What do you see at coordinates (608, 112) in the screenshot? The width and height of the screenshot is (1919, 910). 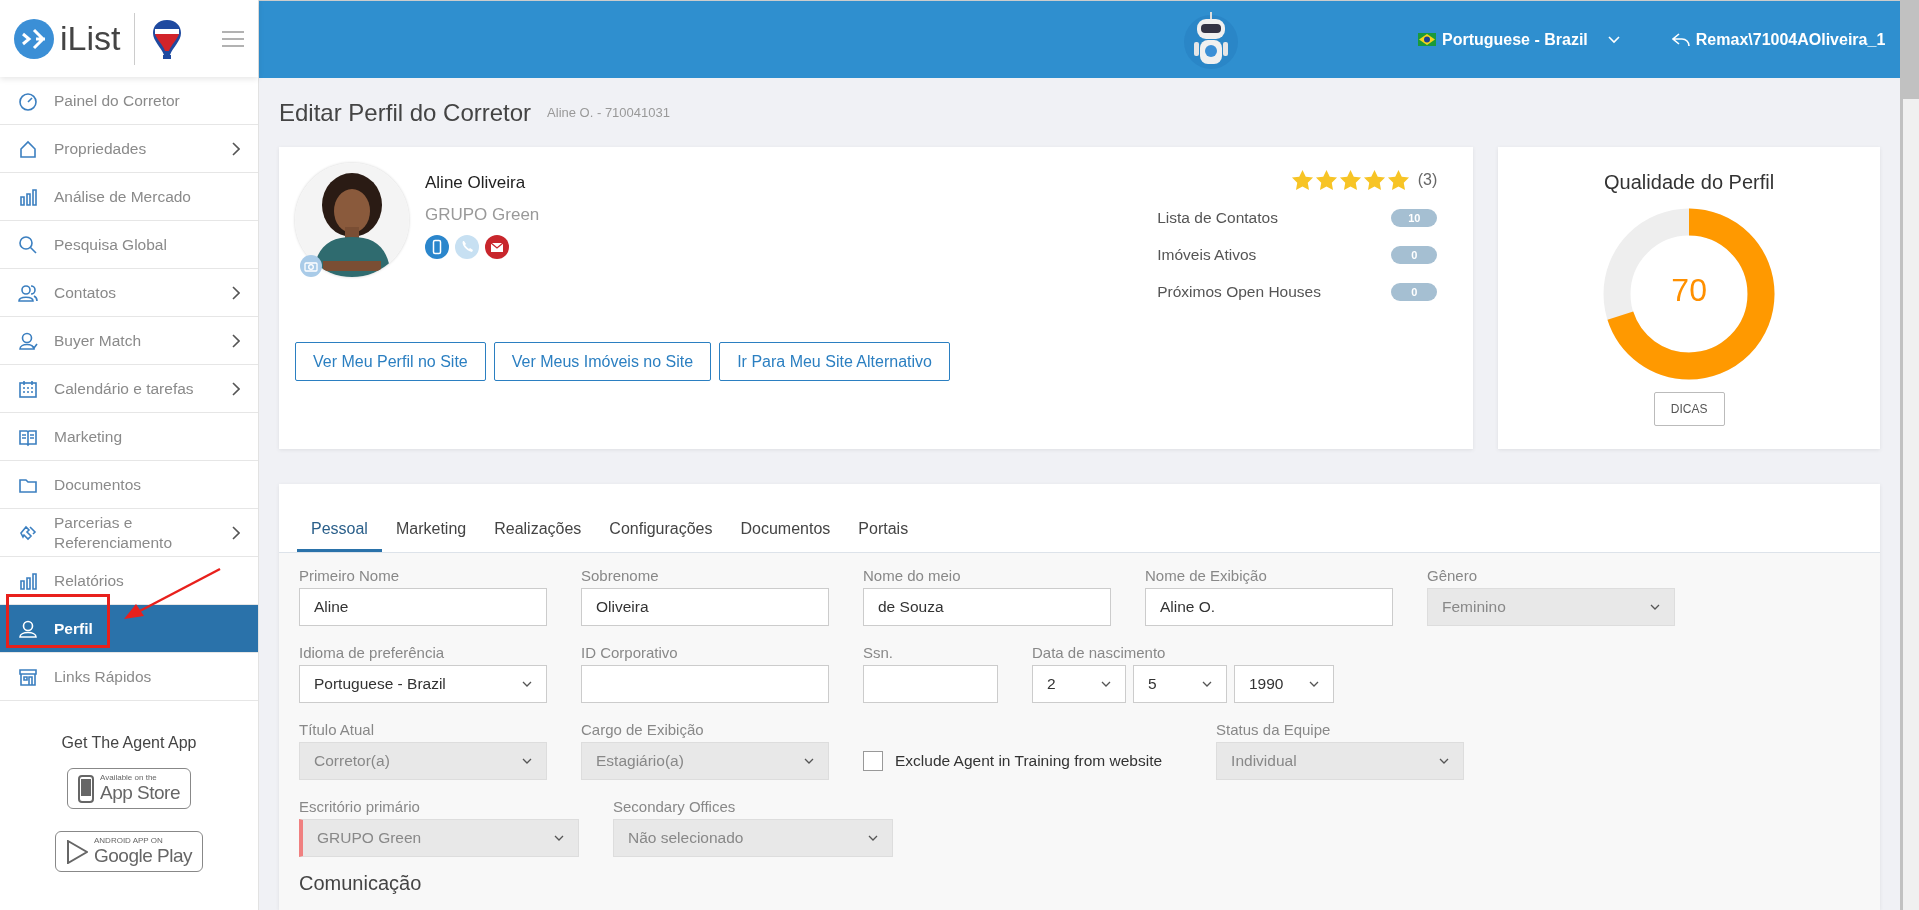 I see `page-subtitle: Aline O. - 710041031` at bounding box center [608, 112].